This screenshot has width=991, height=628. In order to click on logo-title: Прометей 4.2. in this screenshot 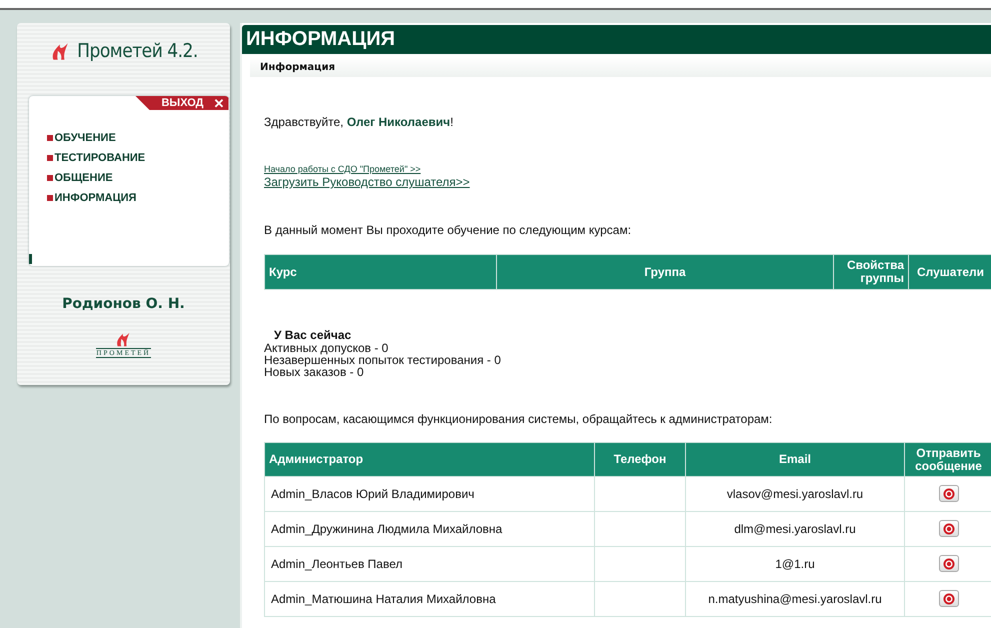, I will do `click(137, 51)`.